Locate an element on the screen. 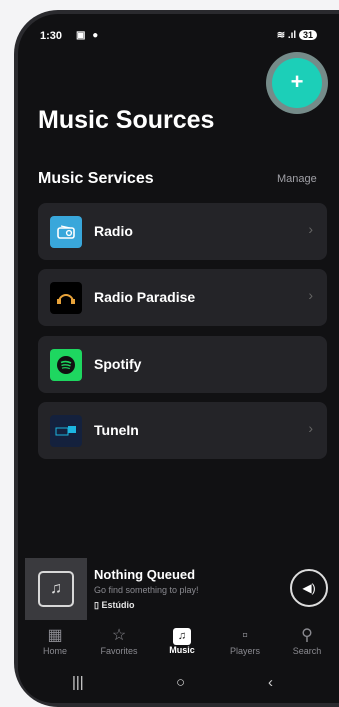 The width and height of the screenshot is (339, 707). tab-home: ▦ Home is located at coordinates (55, 641).